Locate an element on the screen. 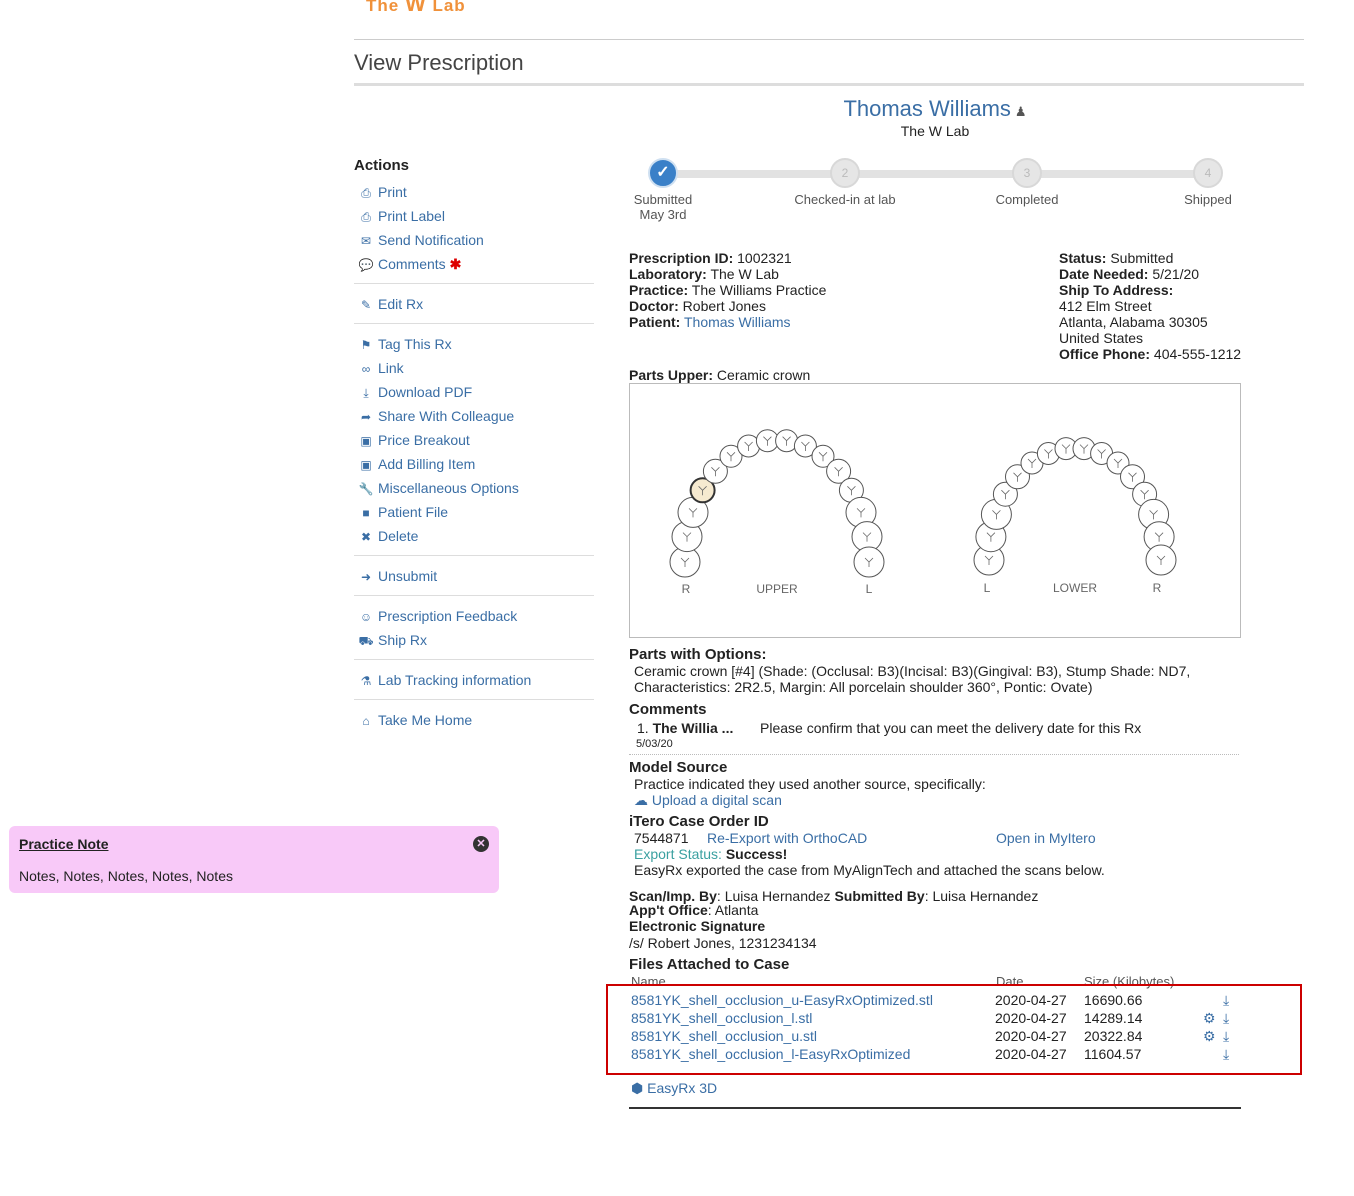 The height and width of the screenshot is (1196, 1354). step-shipped: 4 Shipped is located at coordinates (1208, 182).